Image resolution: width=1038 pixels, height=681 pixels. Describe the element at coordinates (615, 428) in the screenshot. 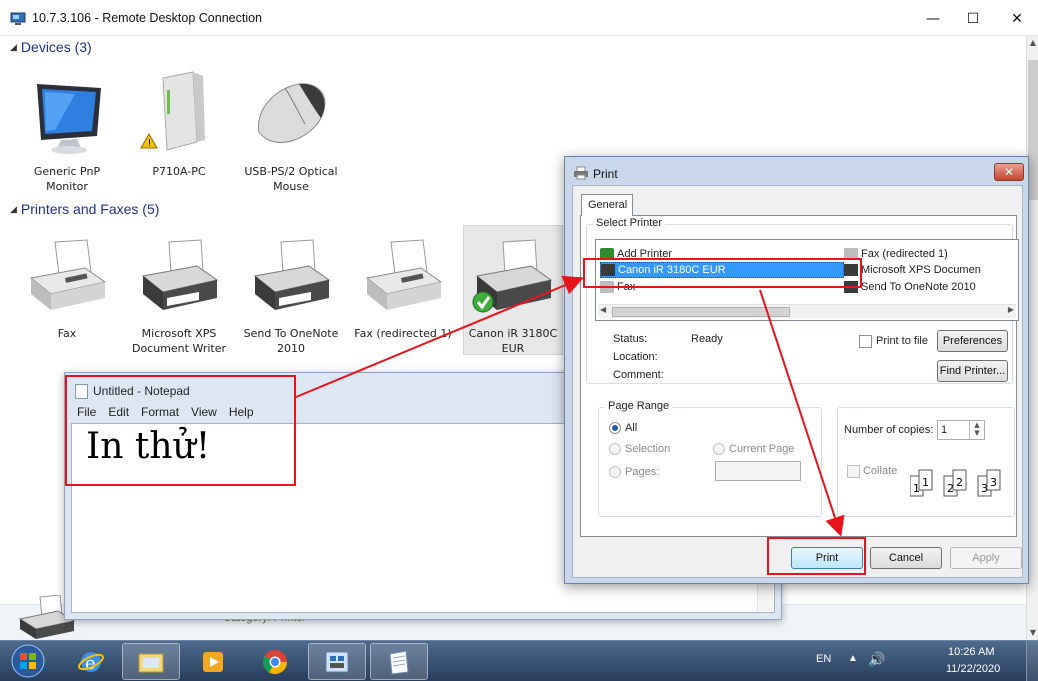

I see `page-range-all-radio` at that location.